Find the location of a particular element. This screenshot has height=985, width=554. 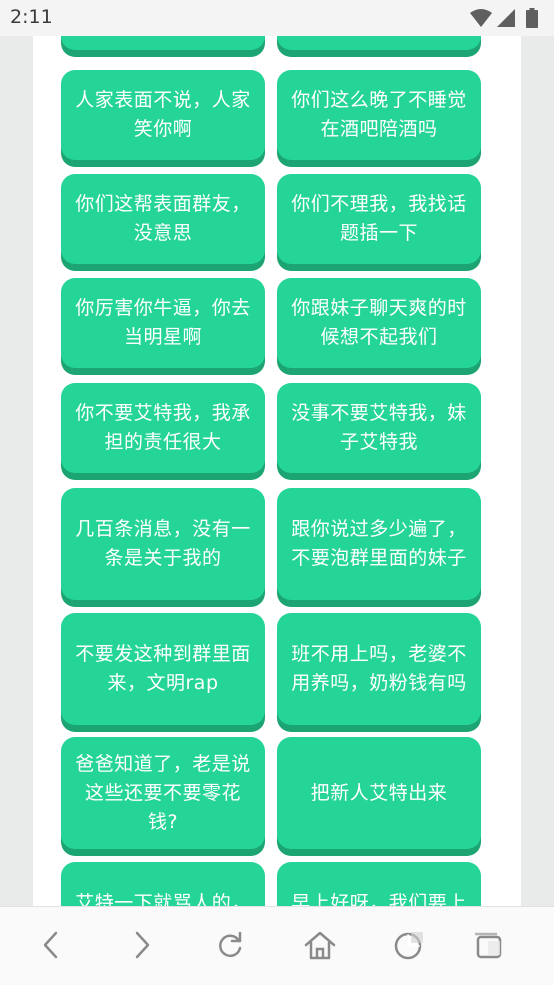

phrase-text: 把新人艾特出来 is located at coordinates (379, 792).